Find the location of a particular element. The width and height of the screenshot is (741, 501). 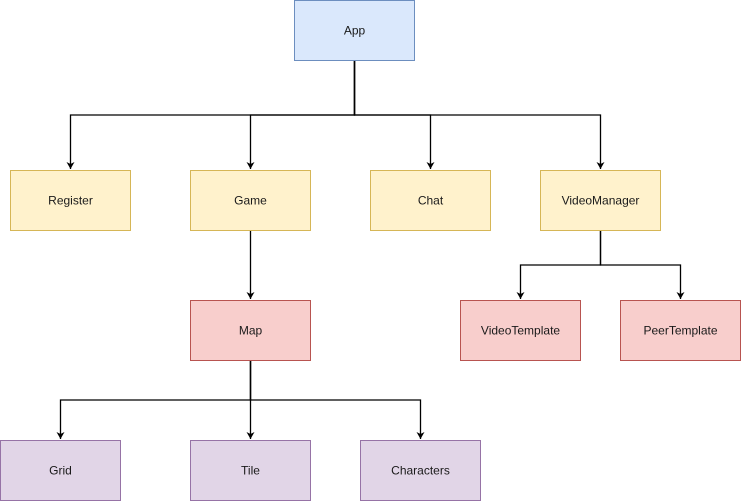

edge-app-to-videomanager is located at coordinates (479, 114).